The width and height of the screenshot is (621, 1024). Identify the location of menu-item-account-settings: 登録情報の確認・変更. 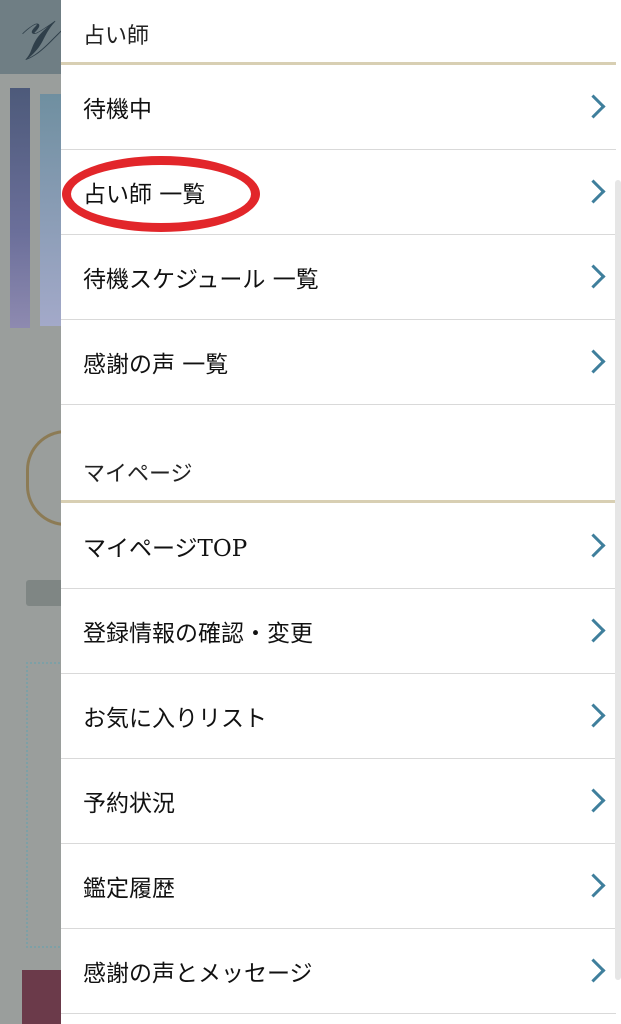
(338, 631).